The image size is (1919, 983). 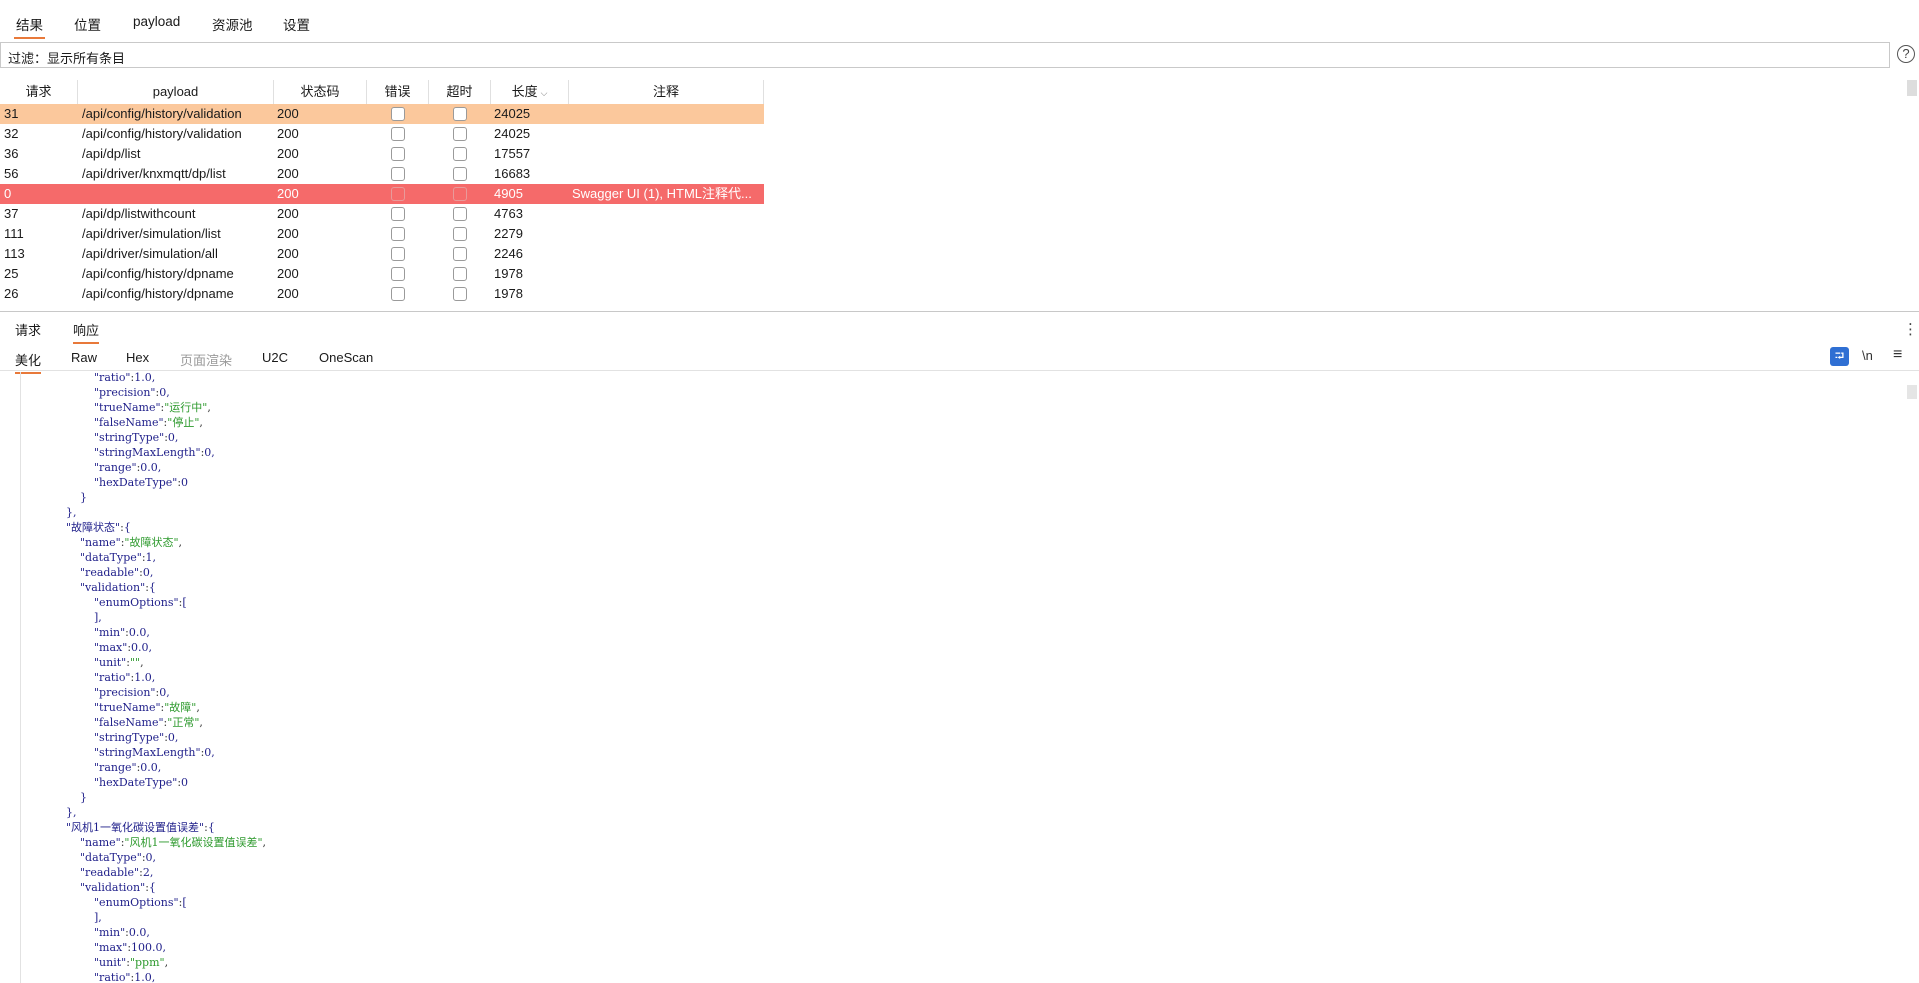 I want to click on cell-length: 4763, so click(x=508, y=213).